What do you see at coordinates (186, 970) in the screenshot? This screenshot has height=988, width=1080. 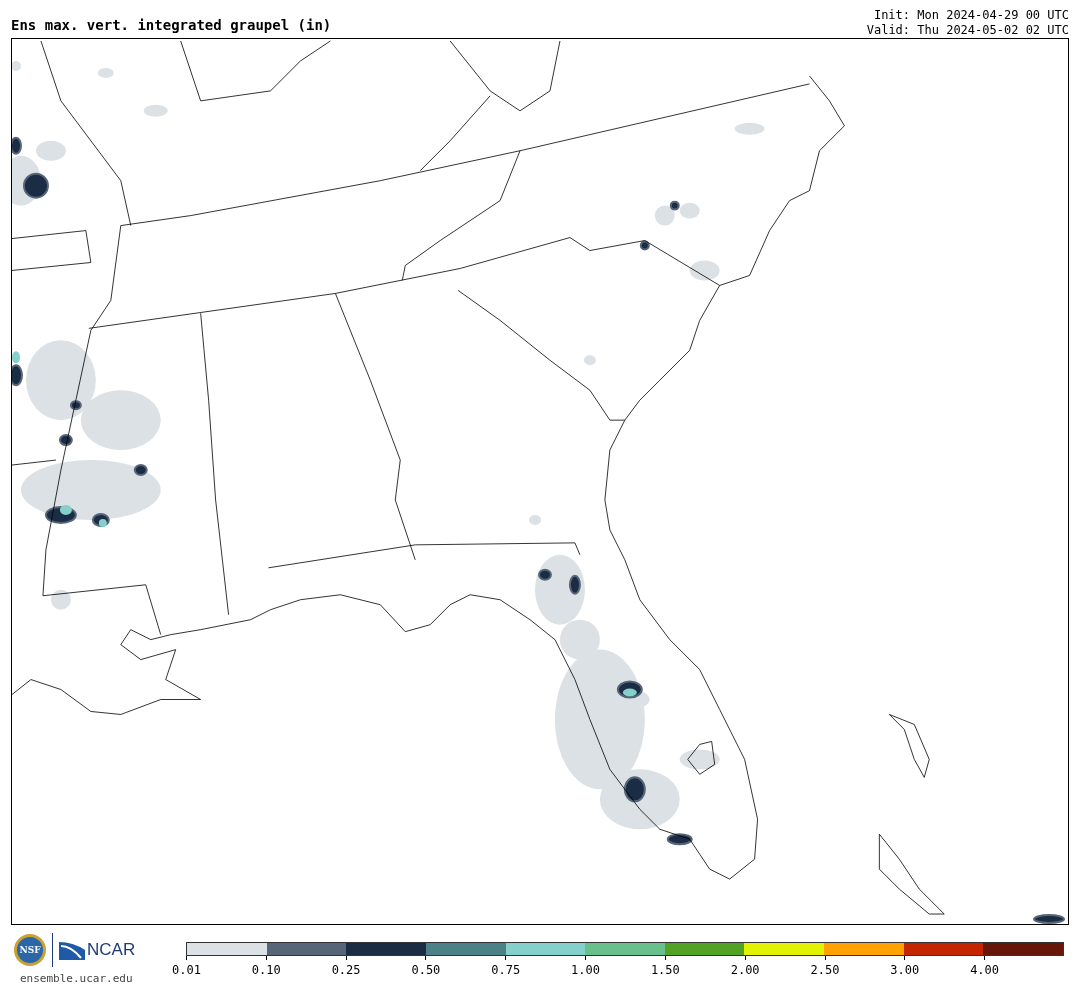 I see `tick-label: 0.01` at bounding box center [186, 970].